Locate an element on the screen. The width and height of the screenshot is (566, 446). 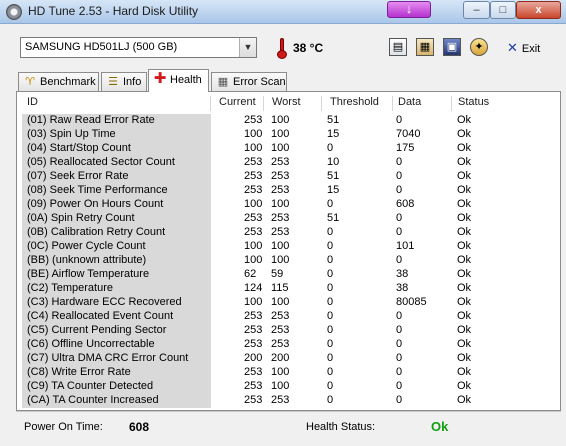
attribute-id: (C7) Ultra DMA CRC Error Count is located at coordinates (108, 358).